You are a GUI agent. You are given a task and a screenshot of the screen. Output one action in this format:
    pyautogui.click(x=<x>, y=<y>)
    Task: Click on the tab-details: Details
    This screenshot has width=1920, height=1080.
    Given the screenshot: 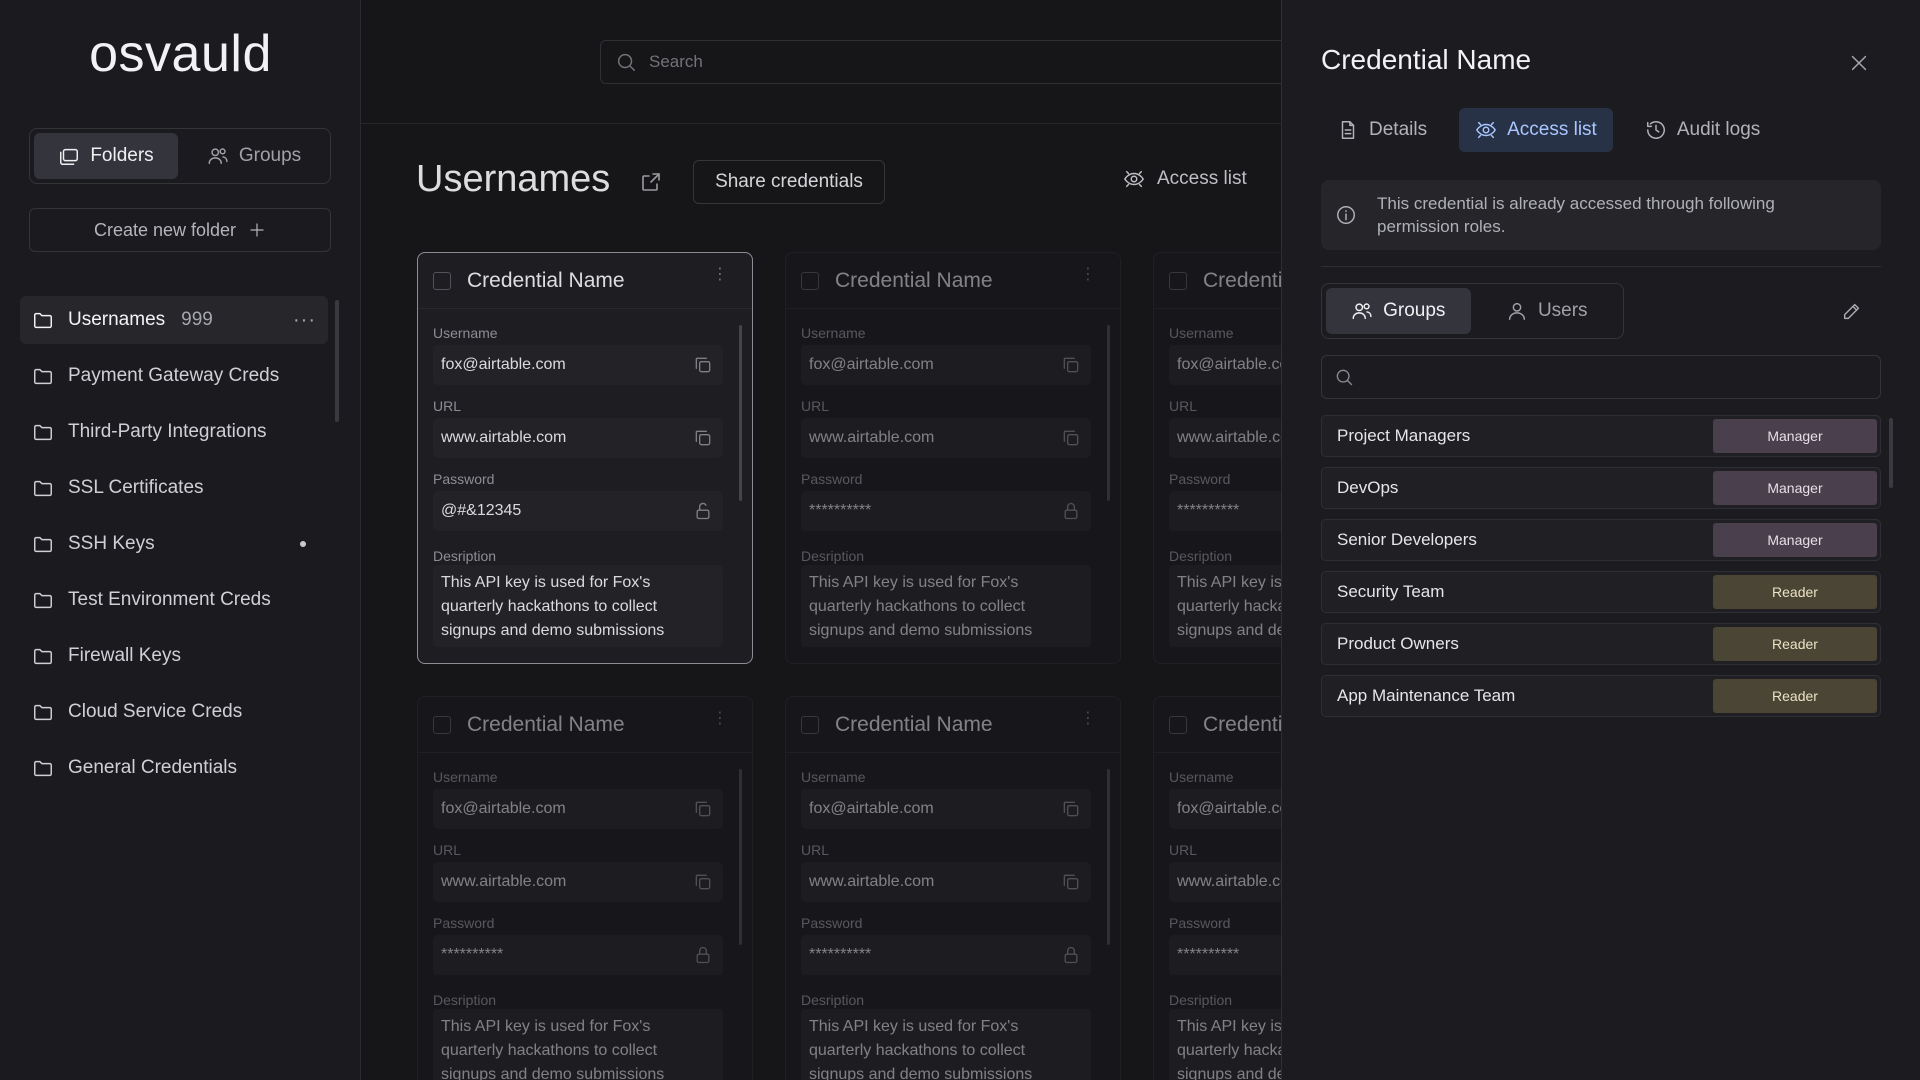 What is the action you would take?
    pyautogui.click(x=1382, y=130)
    